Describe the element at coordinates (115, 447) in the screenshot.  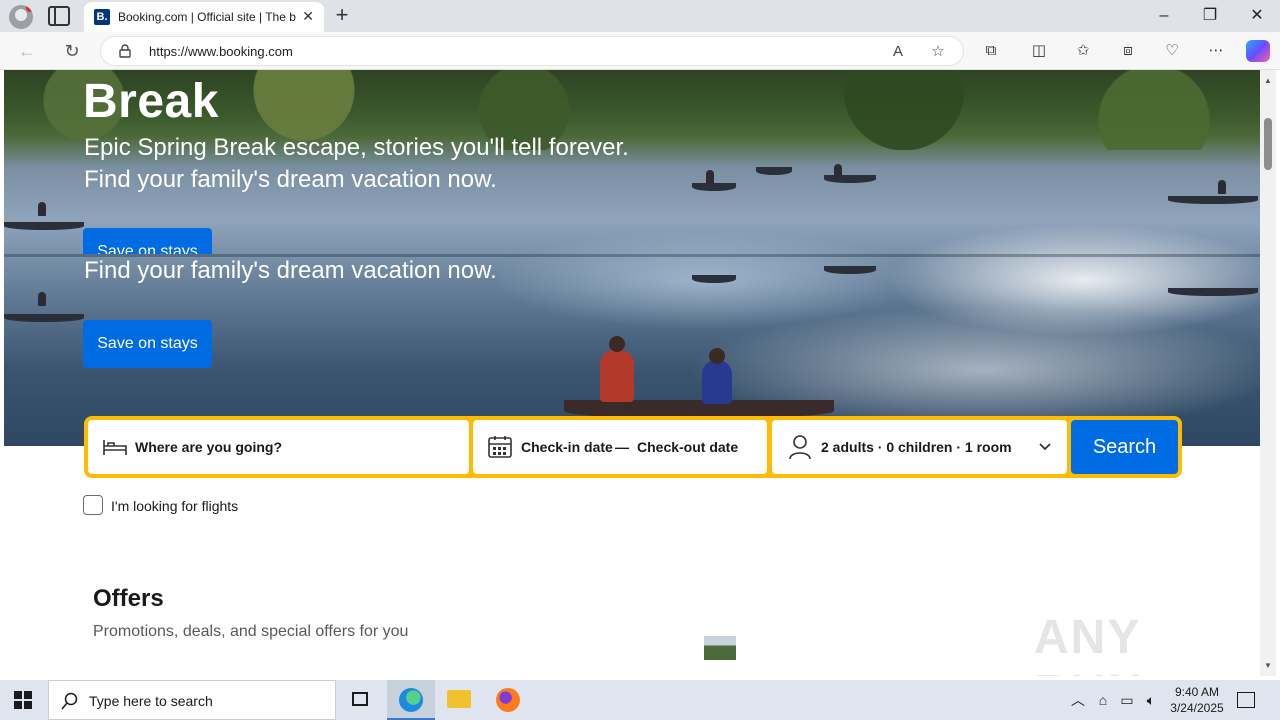
I see `bed-icon` at that location.